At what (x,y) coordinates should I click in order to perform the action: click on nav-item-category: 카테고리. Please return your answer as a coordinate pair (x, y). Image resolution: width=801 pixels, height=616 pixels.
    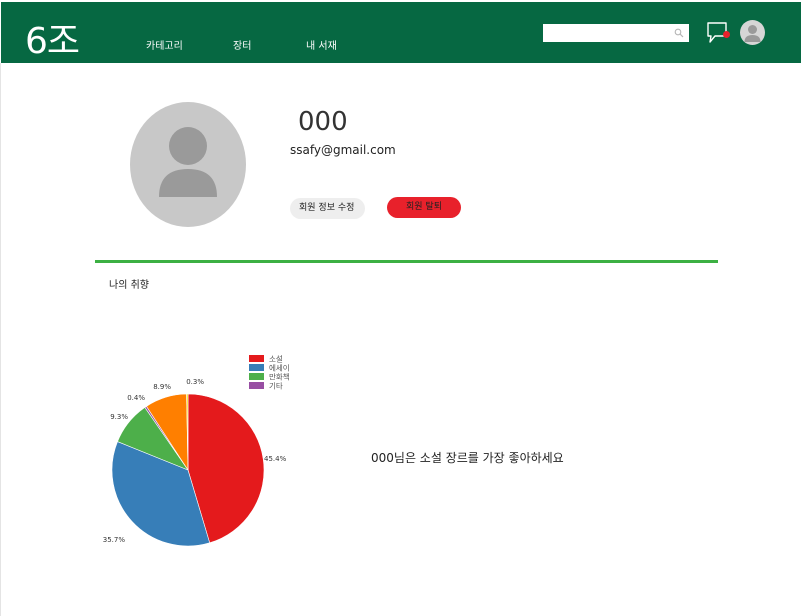
    Looking at the image, I should click on (164, 47).